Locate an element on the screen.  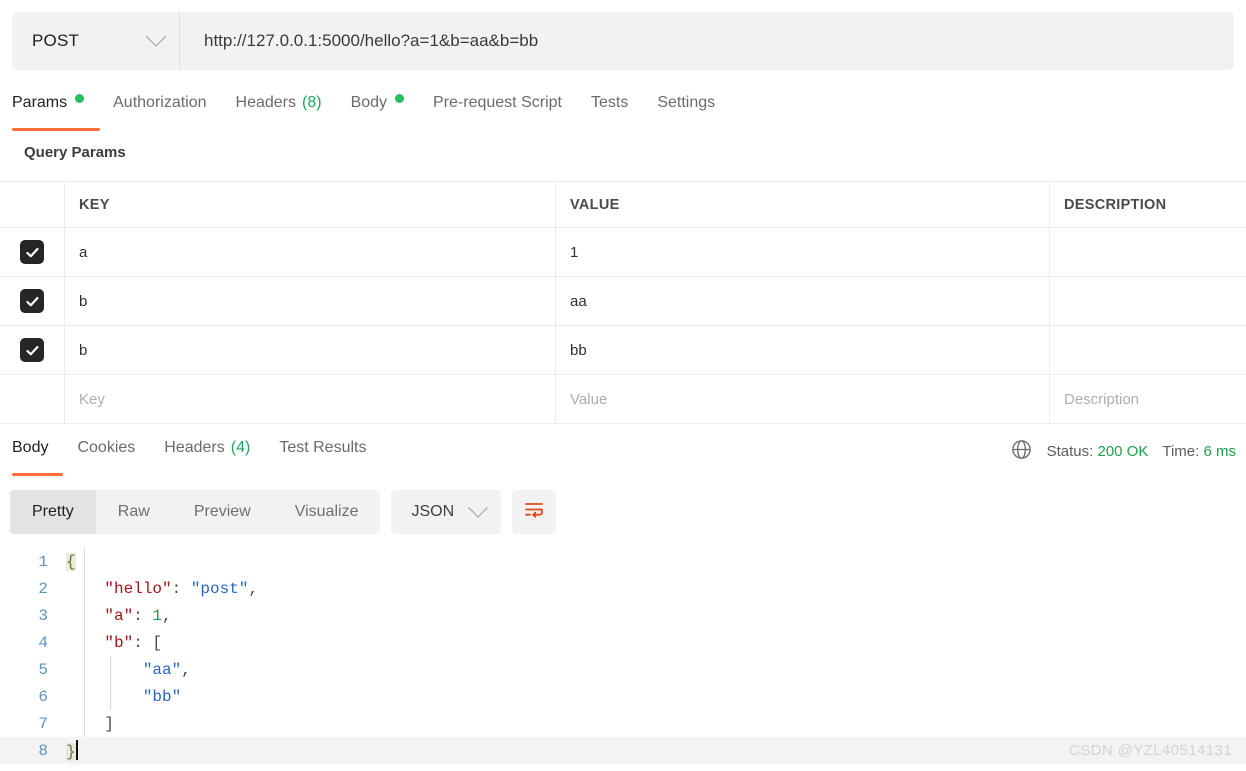
http-method-label: POST is located at coordinates (56, 40).